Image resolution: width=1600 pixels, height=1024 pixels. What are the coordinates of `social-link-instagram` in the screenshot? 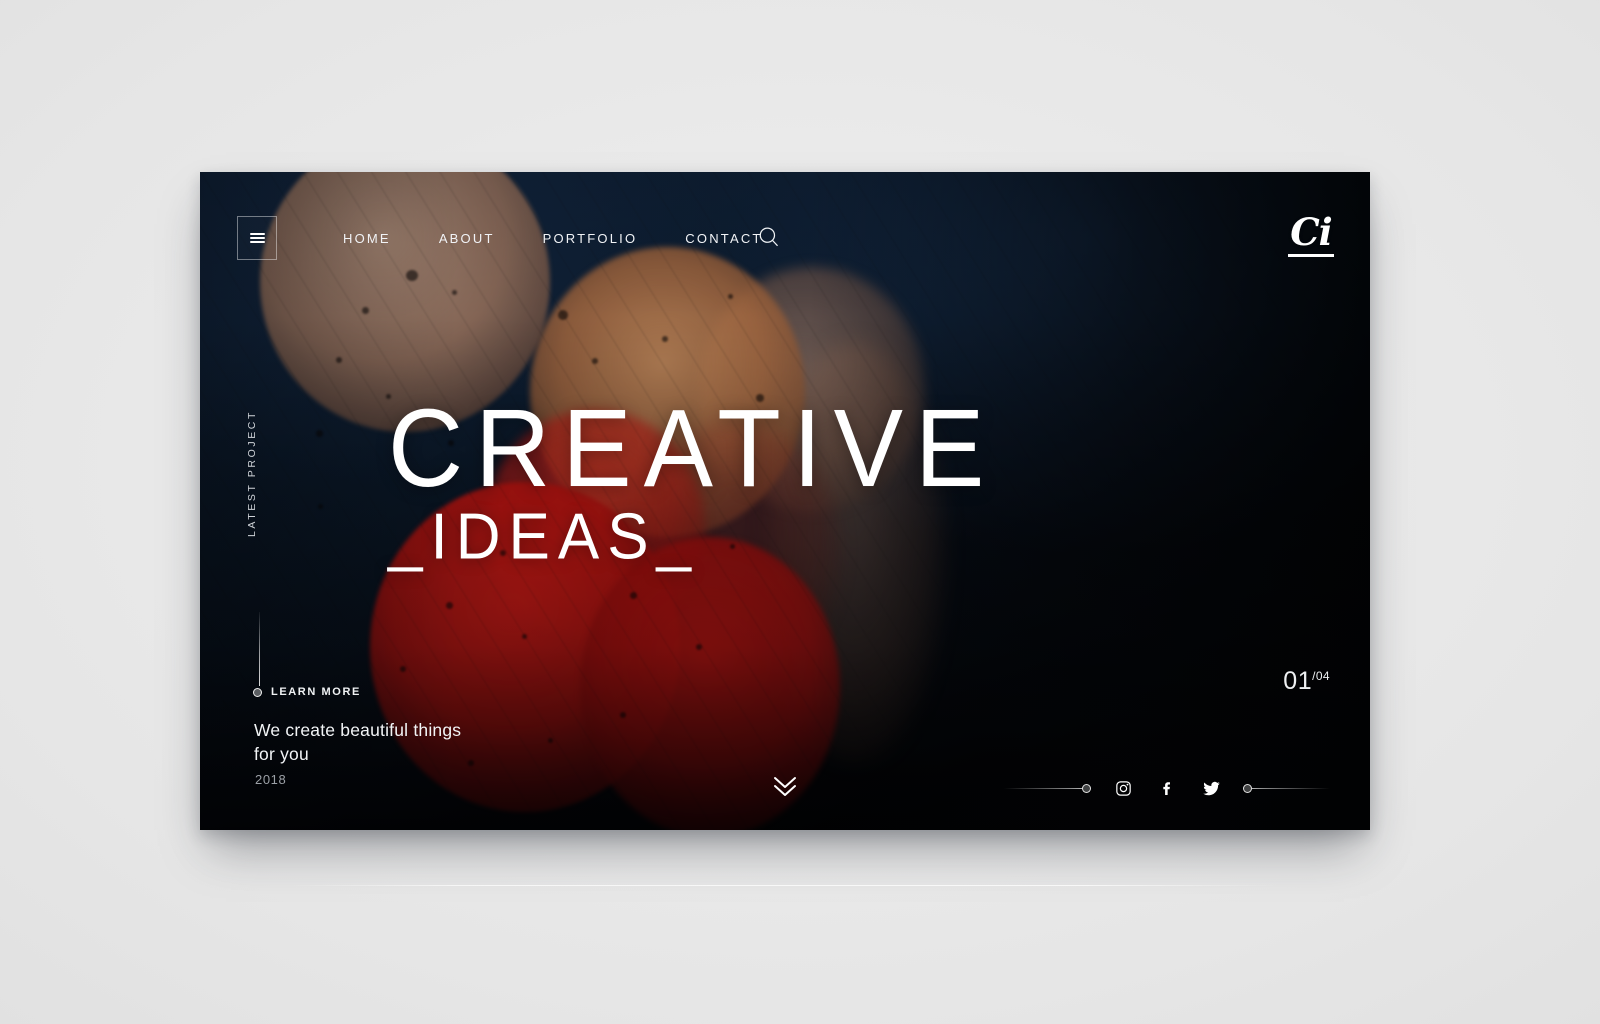 It's located at (1123, 788).